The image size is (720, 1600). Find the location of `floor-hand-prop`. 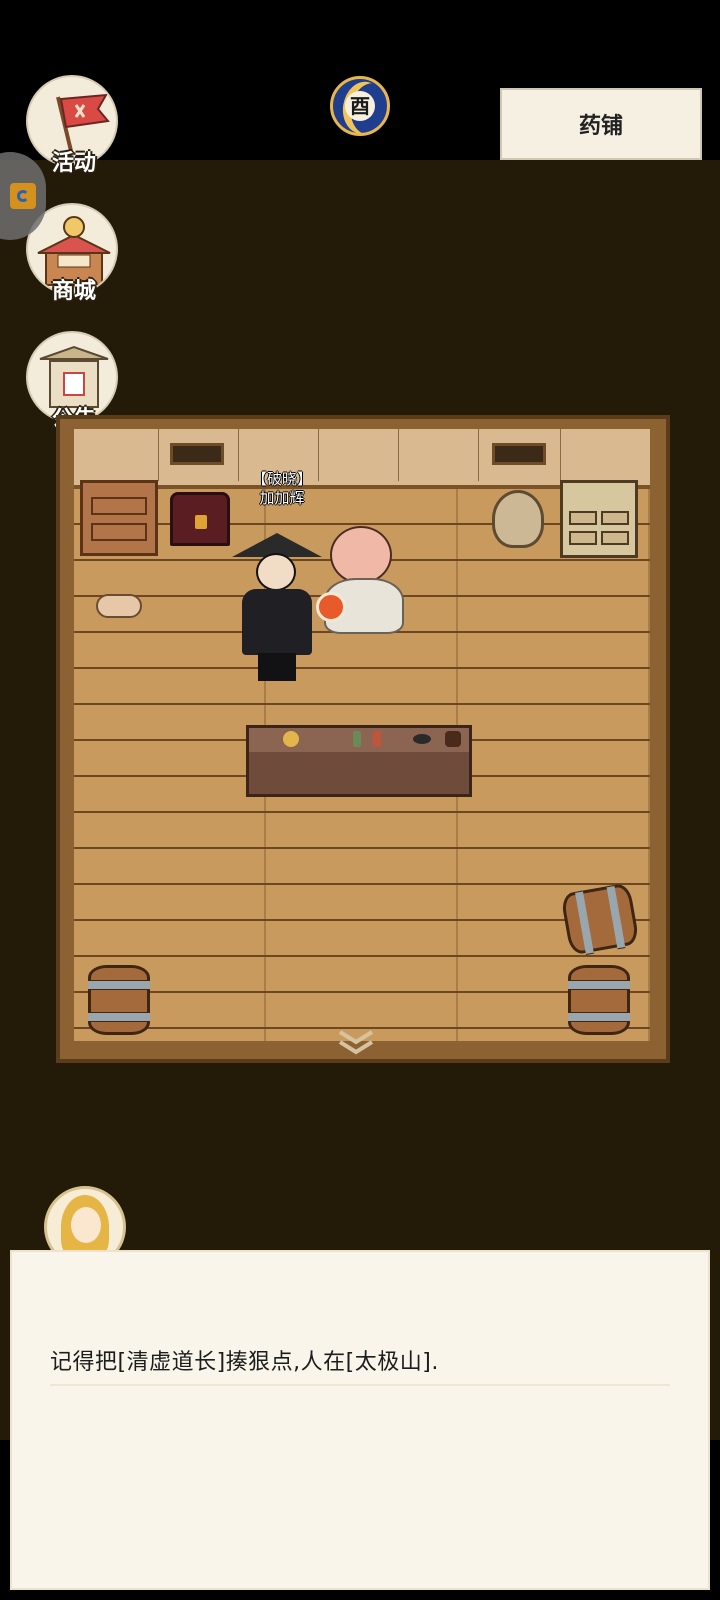

floor-hand-prop is located at coordinates (119, 606).